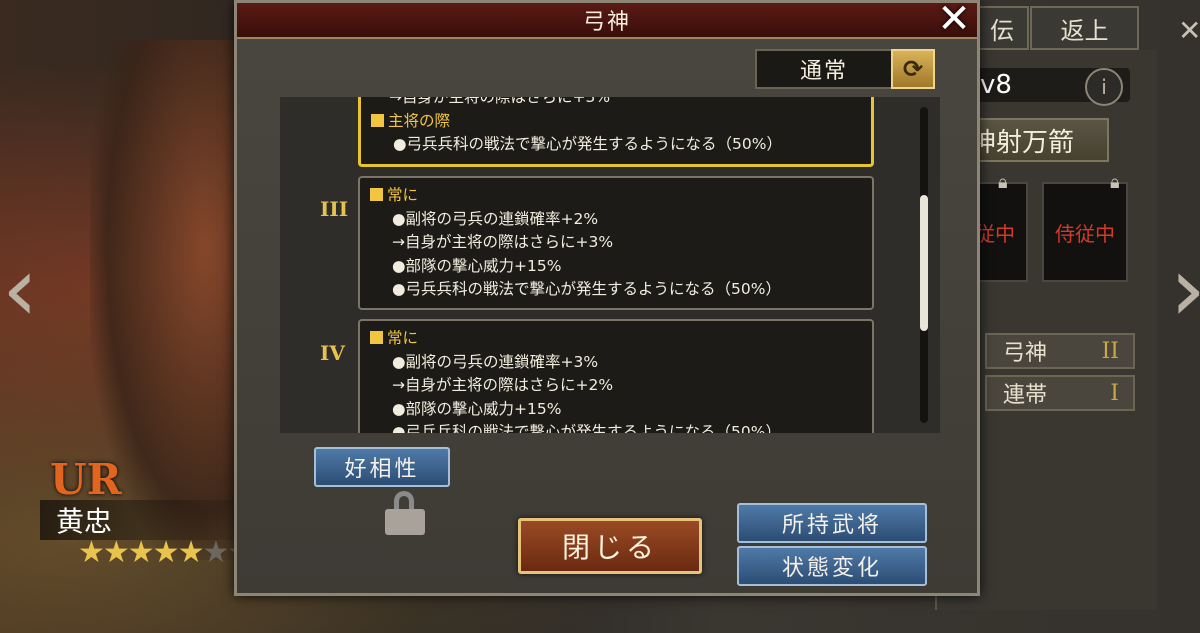 The width and height of the screenshot is (1200, 633). What do you see at coordinates (913, 69) in the screenshot?
I see `refresh-icon: ⟳` at bounding box center [913, 69].